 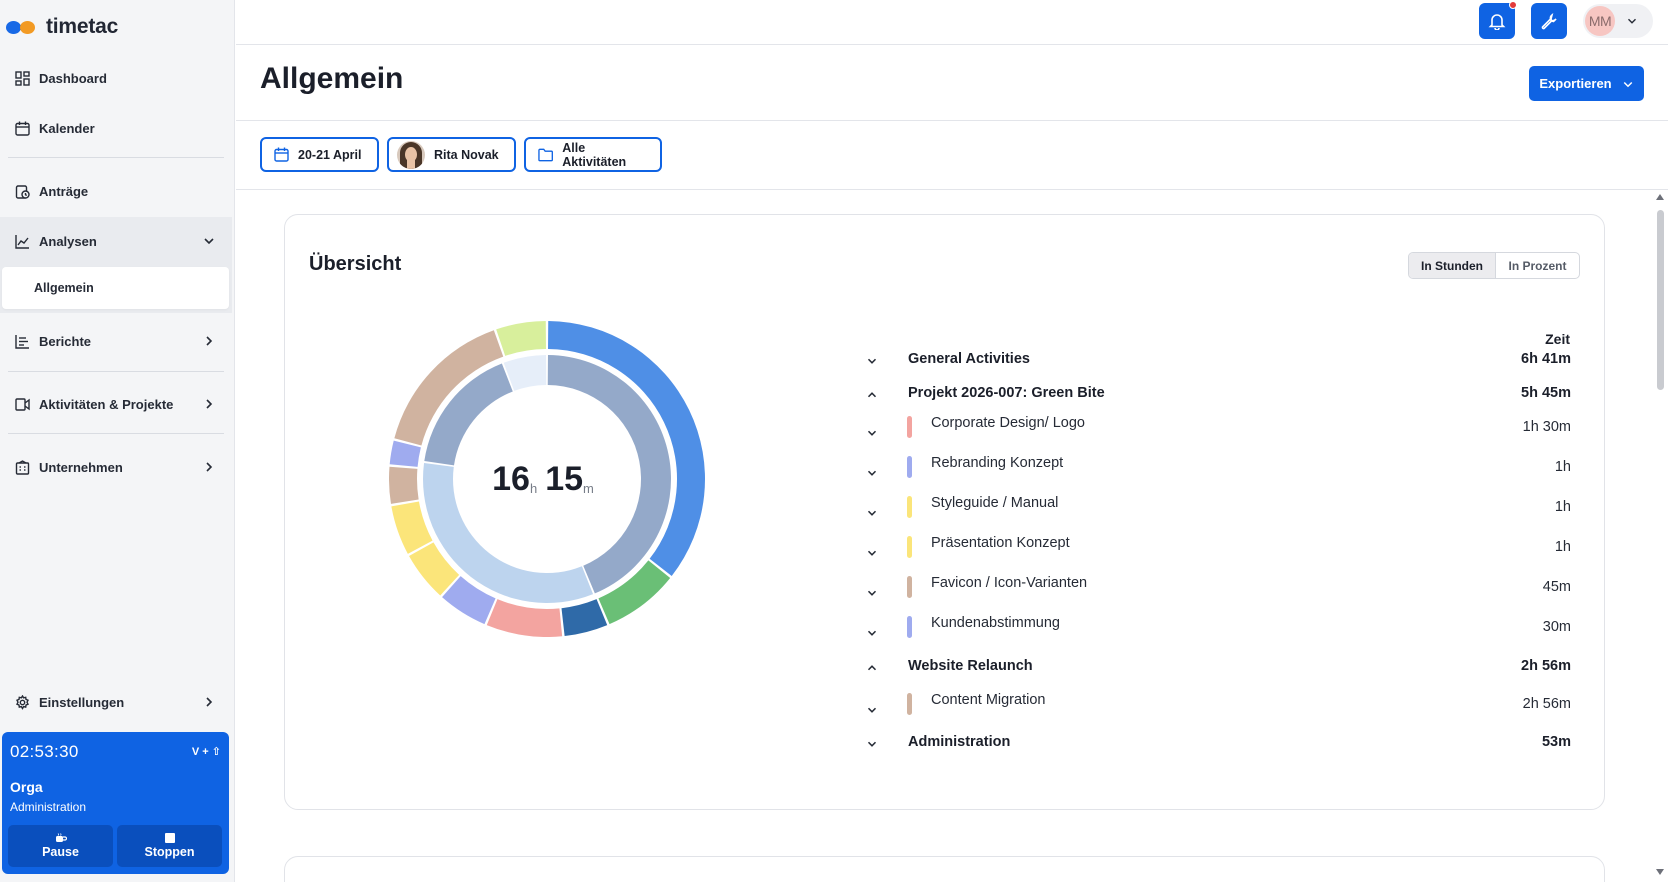 I want to click on activity-name: Corporate Design/ Logo, so click(x=1008, y=423).